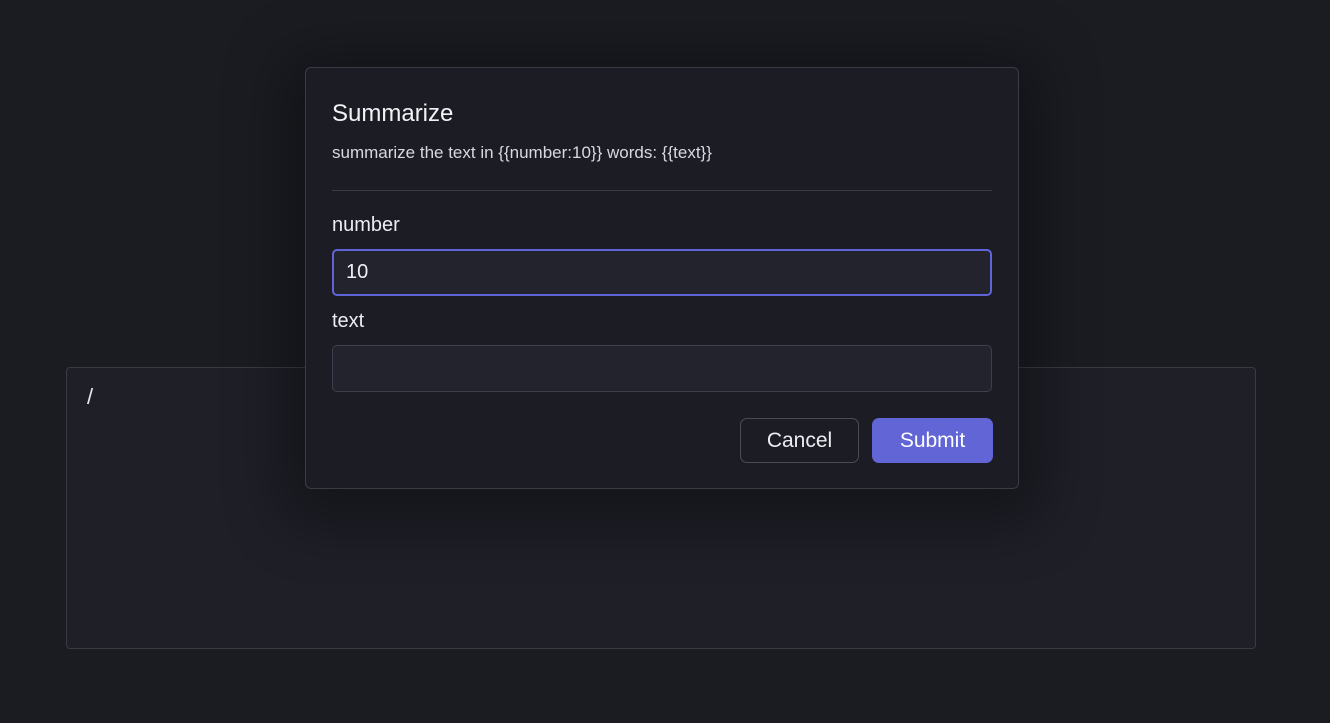  Describe the element at coordinates (932, 440) in the screenshot. I see `submit-button: Submit` at that location.